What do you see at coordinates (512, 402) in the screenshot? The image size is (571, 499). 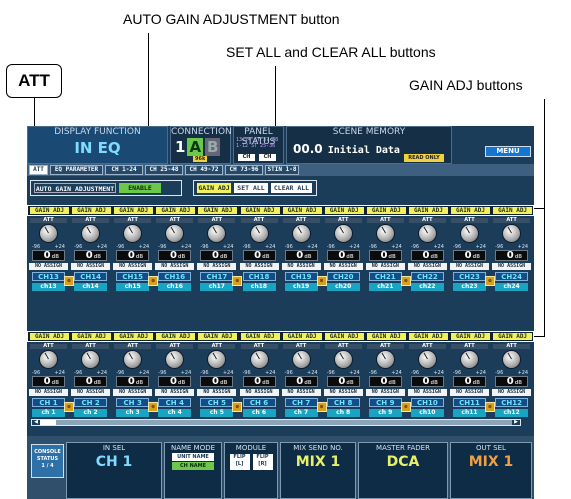 I see `channel-id: CH12` at bounding box center [512, 402].